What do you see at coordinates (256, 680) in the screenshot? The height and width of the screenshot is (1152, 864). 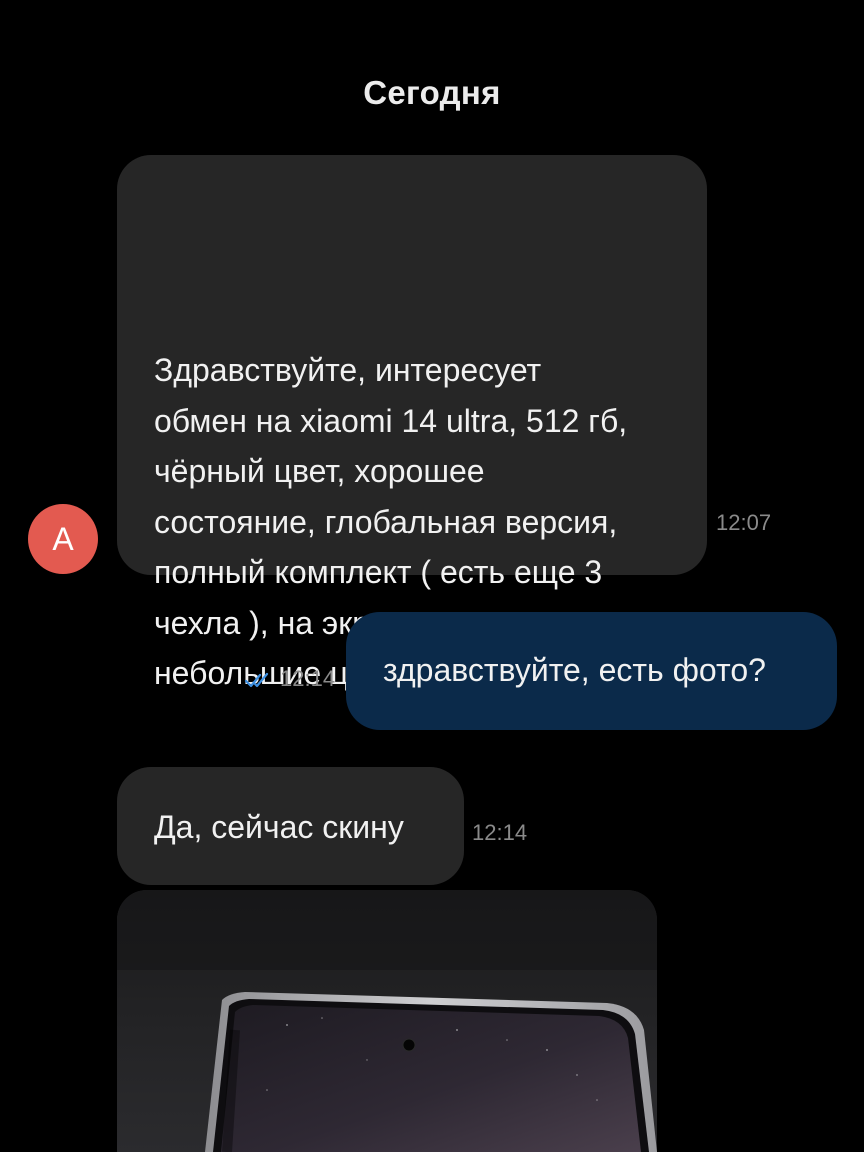 I see `double-check-icon` at bounding box center [256, 680].